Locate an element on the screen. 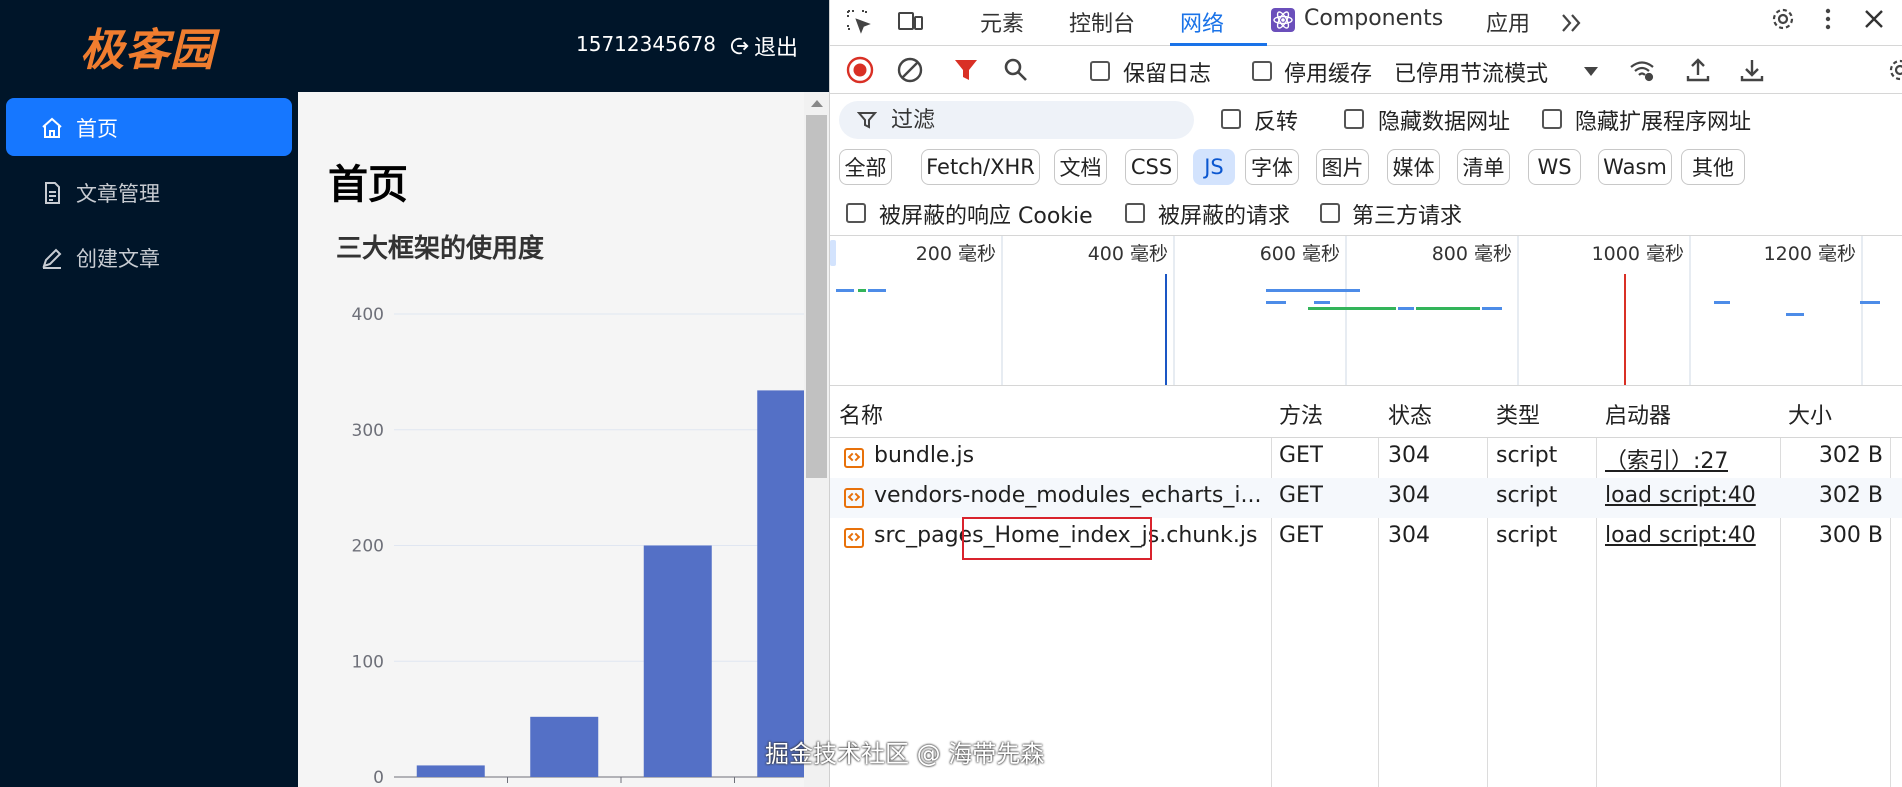 This screenshot has width=1902, height=787. blocked-requests-checkbox is located at coordinates (1135, 213).